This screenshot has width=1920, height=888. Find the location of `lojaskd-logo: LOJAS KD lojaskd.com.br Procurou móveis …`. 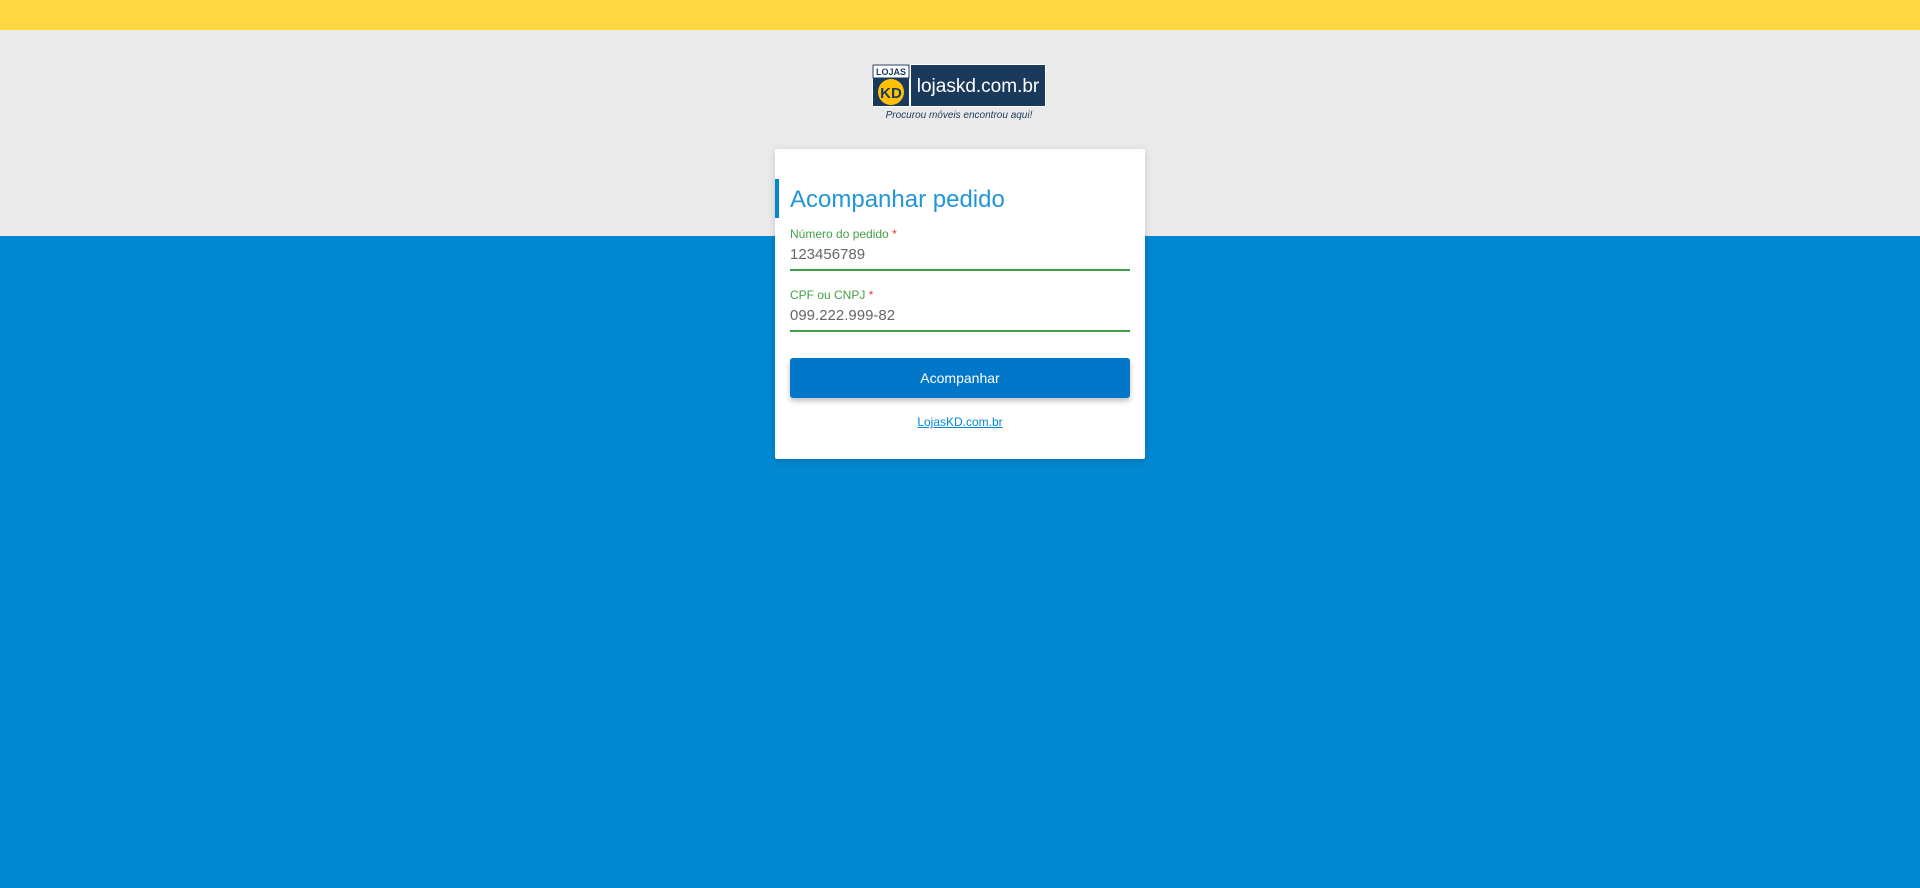

lojaskd-logo: LOJAS KD lojaskd.com.br Procurou móveis … is located at coordinates (959, 92).